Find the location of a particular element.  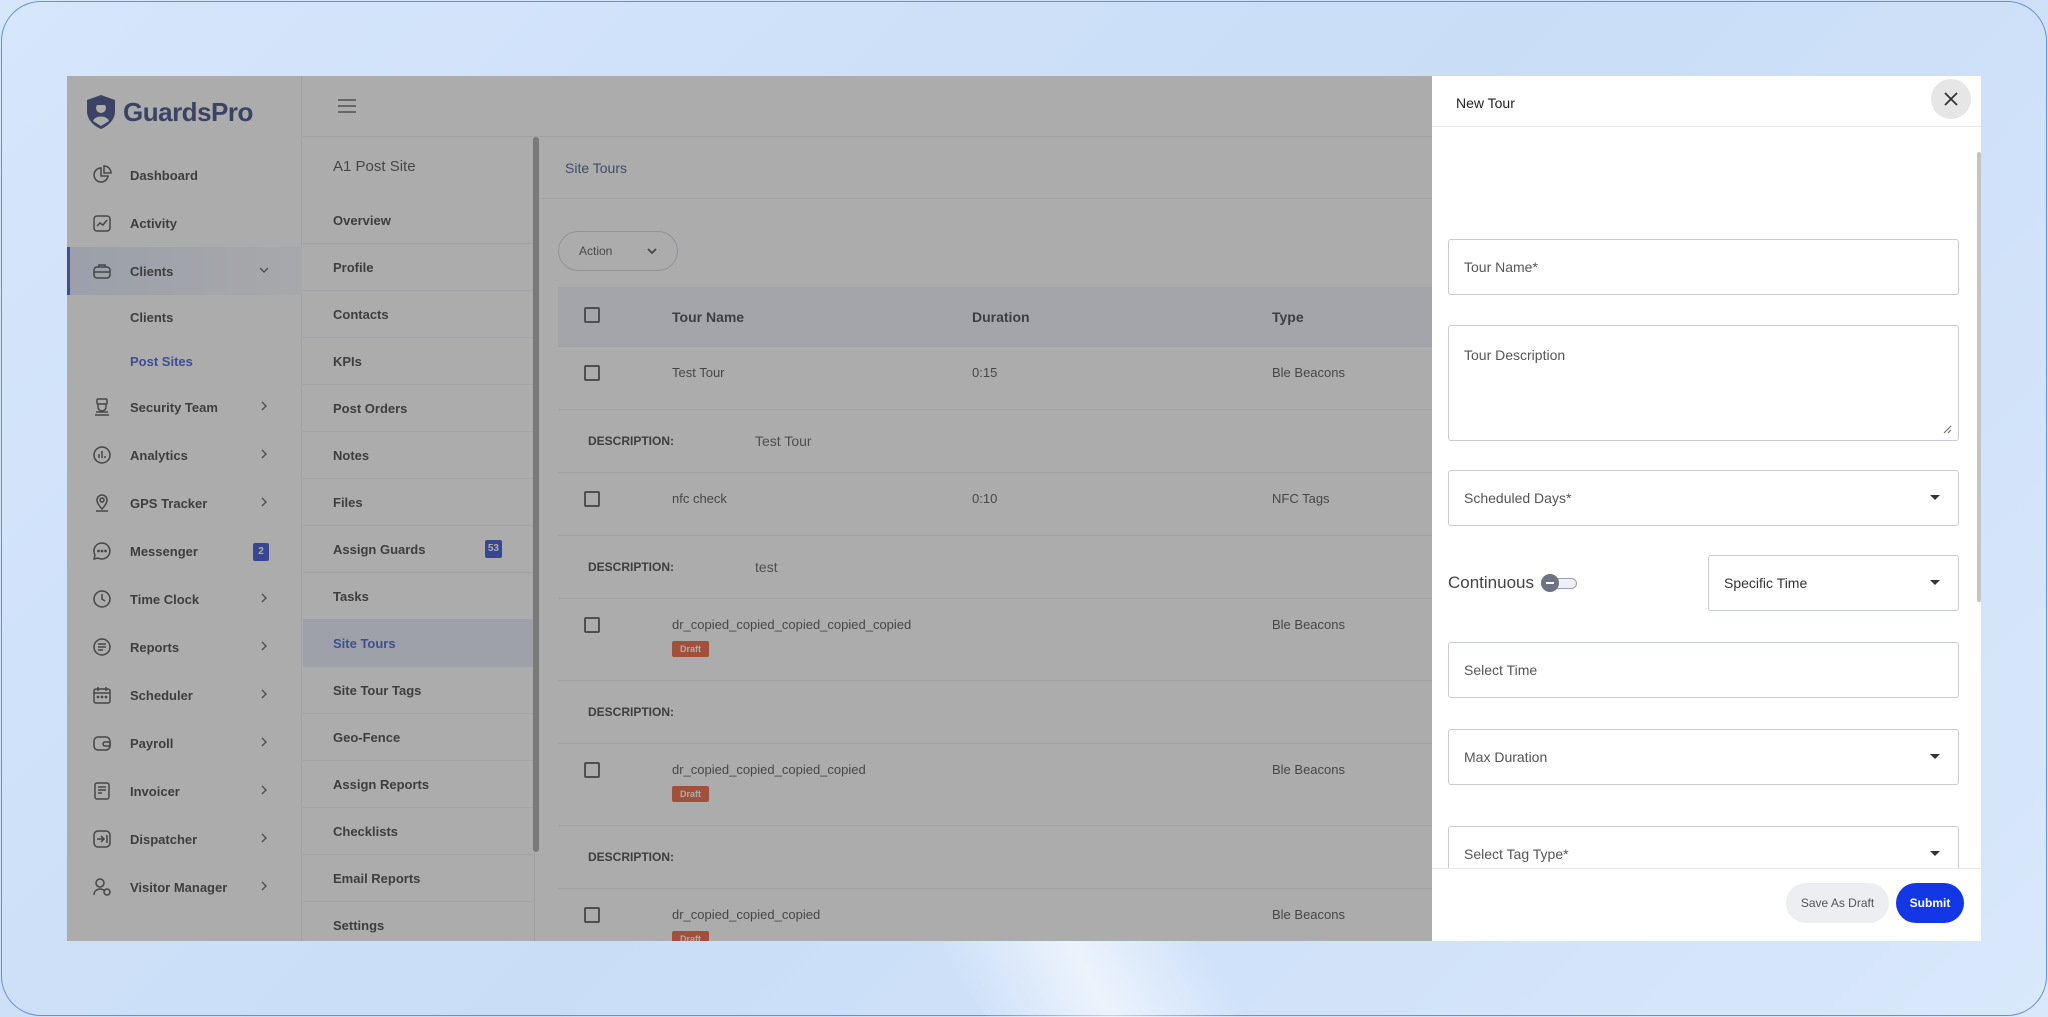

background-streak is located at coordinates (1090, 978).